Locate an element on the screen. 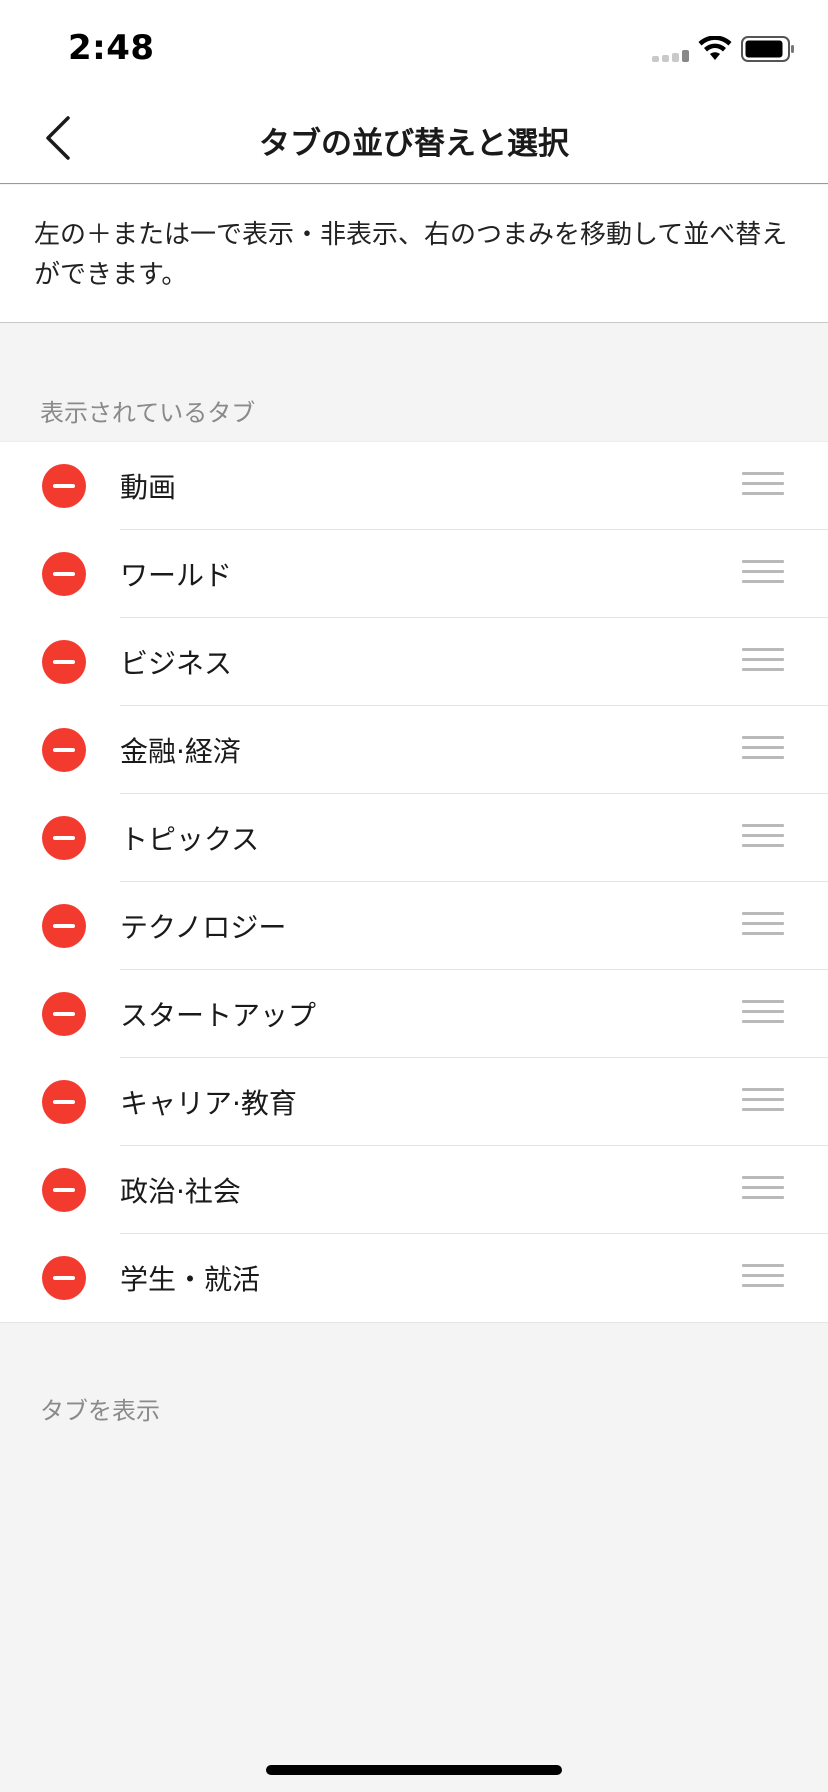 Image resolution: width=828 pixels, height=1792 pixels. tab-row: スタートアップ is located at coordinates (414, 1014).